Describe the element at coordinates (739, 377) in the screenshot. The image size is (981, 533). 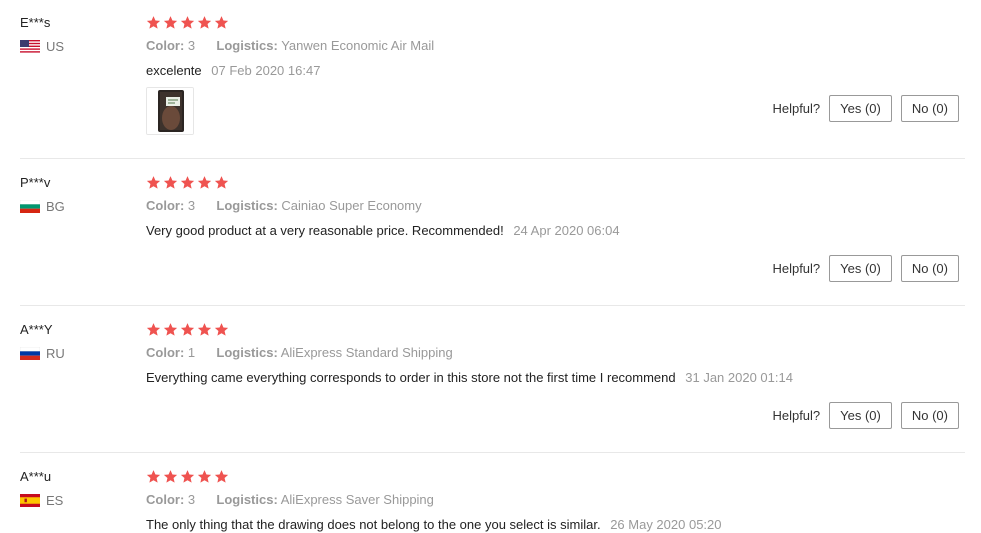
I see `review-date: 31 Jan 2020 01:14` at that location.